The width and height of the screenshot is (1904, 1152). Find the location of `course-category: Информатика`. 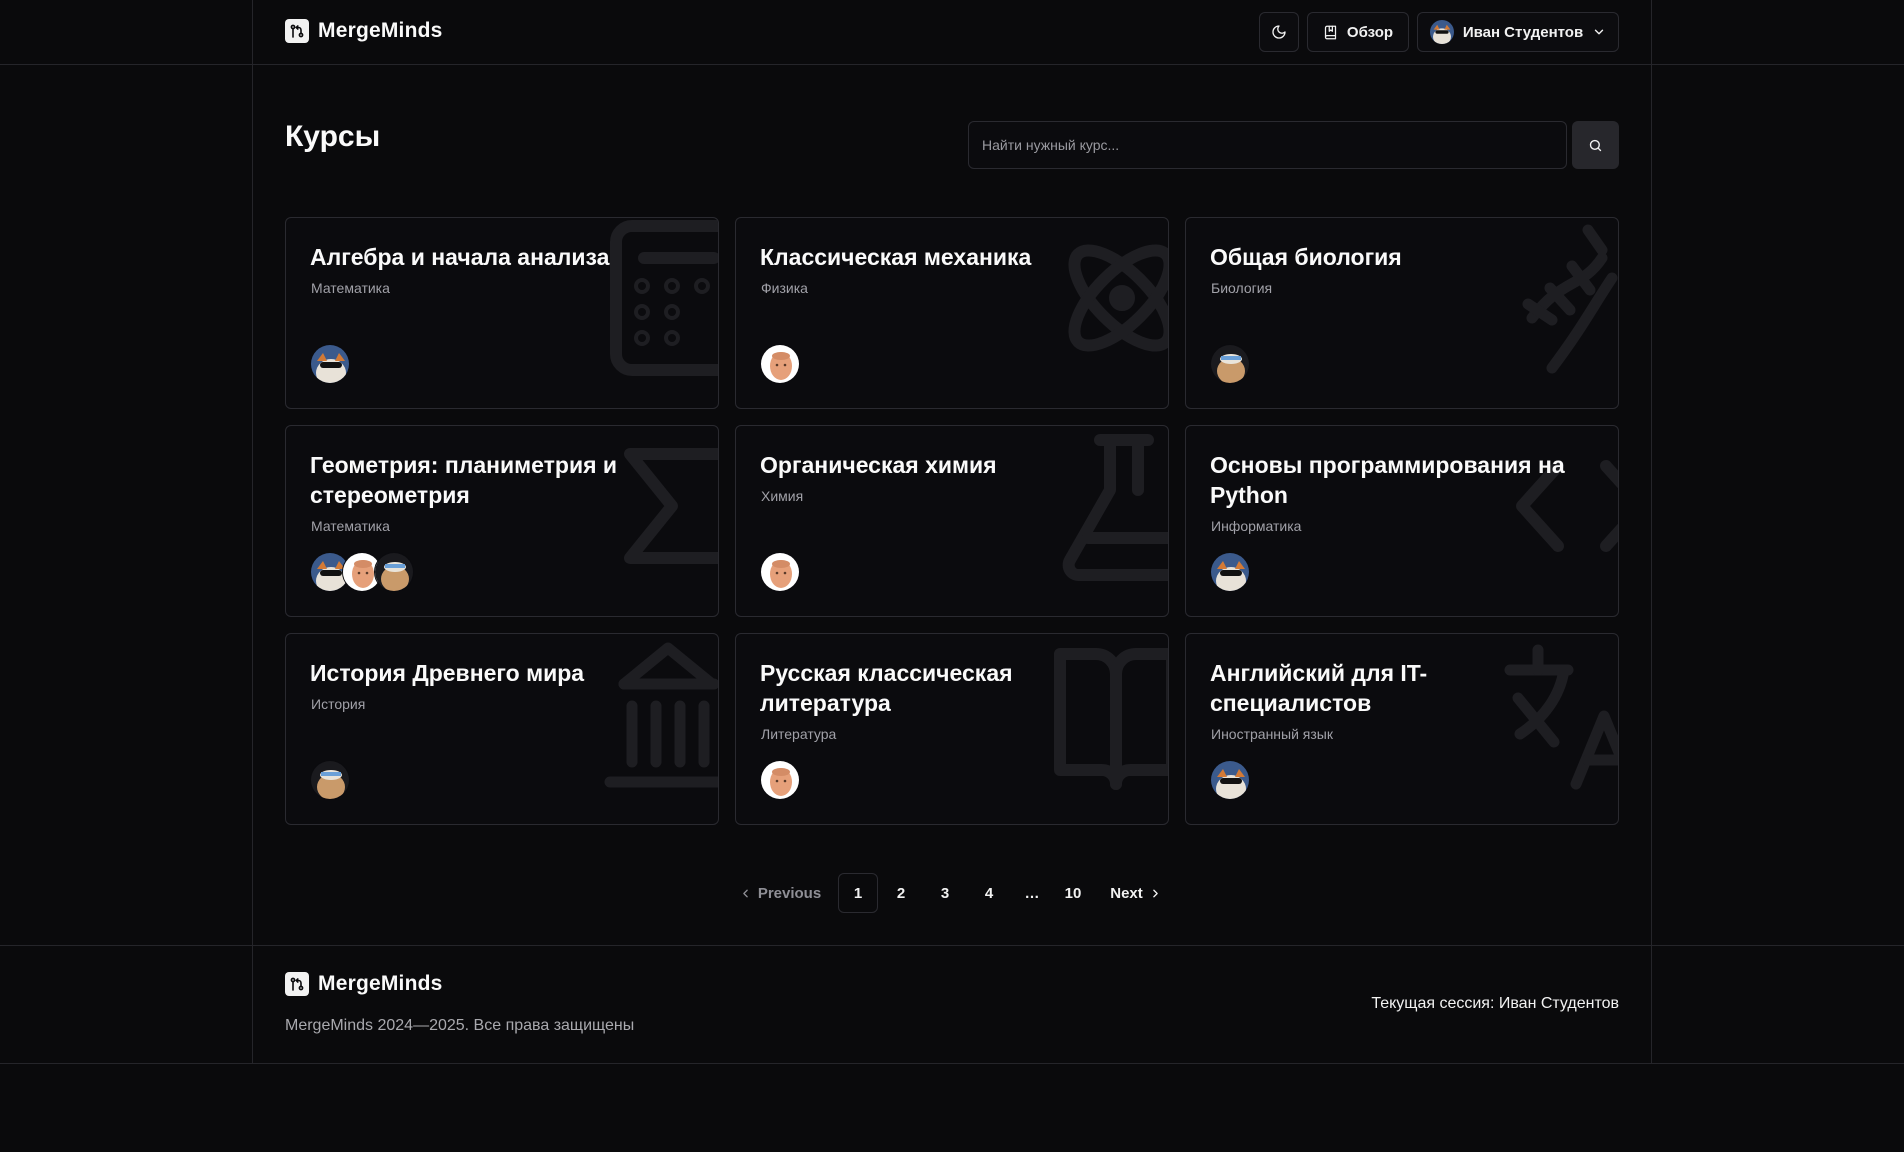

course-category: Информатика is located at coordinates (1256, 526).